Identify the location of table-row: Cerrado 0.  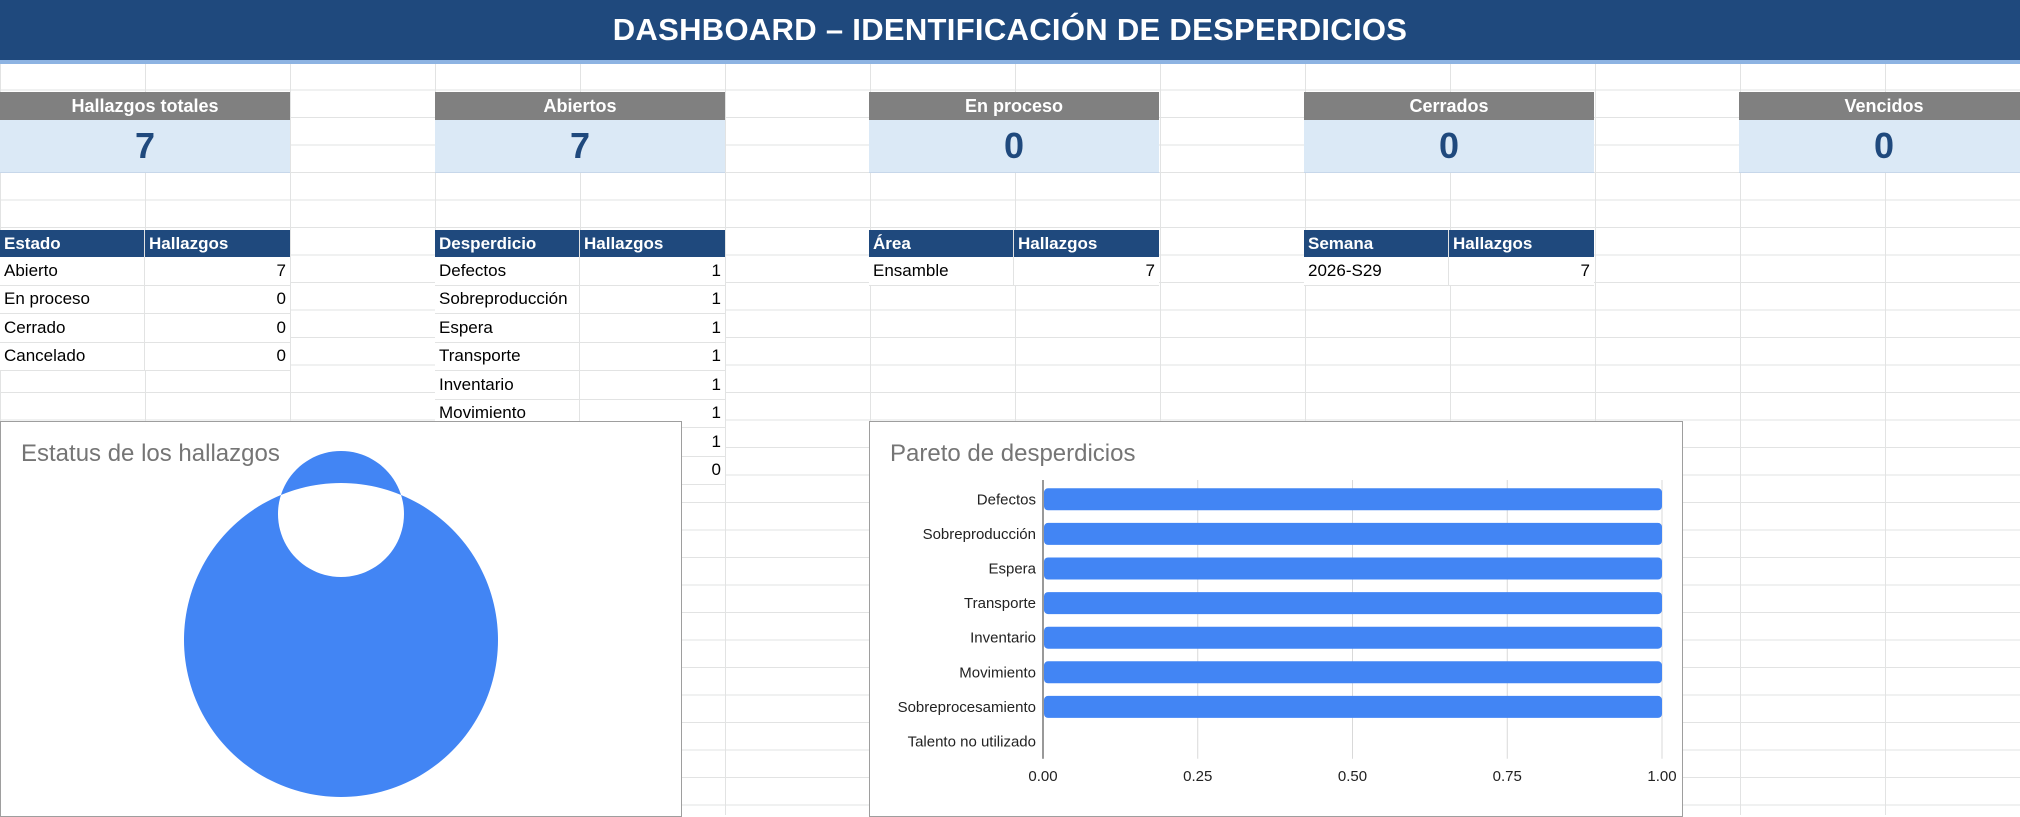
(145, 328).